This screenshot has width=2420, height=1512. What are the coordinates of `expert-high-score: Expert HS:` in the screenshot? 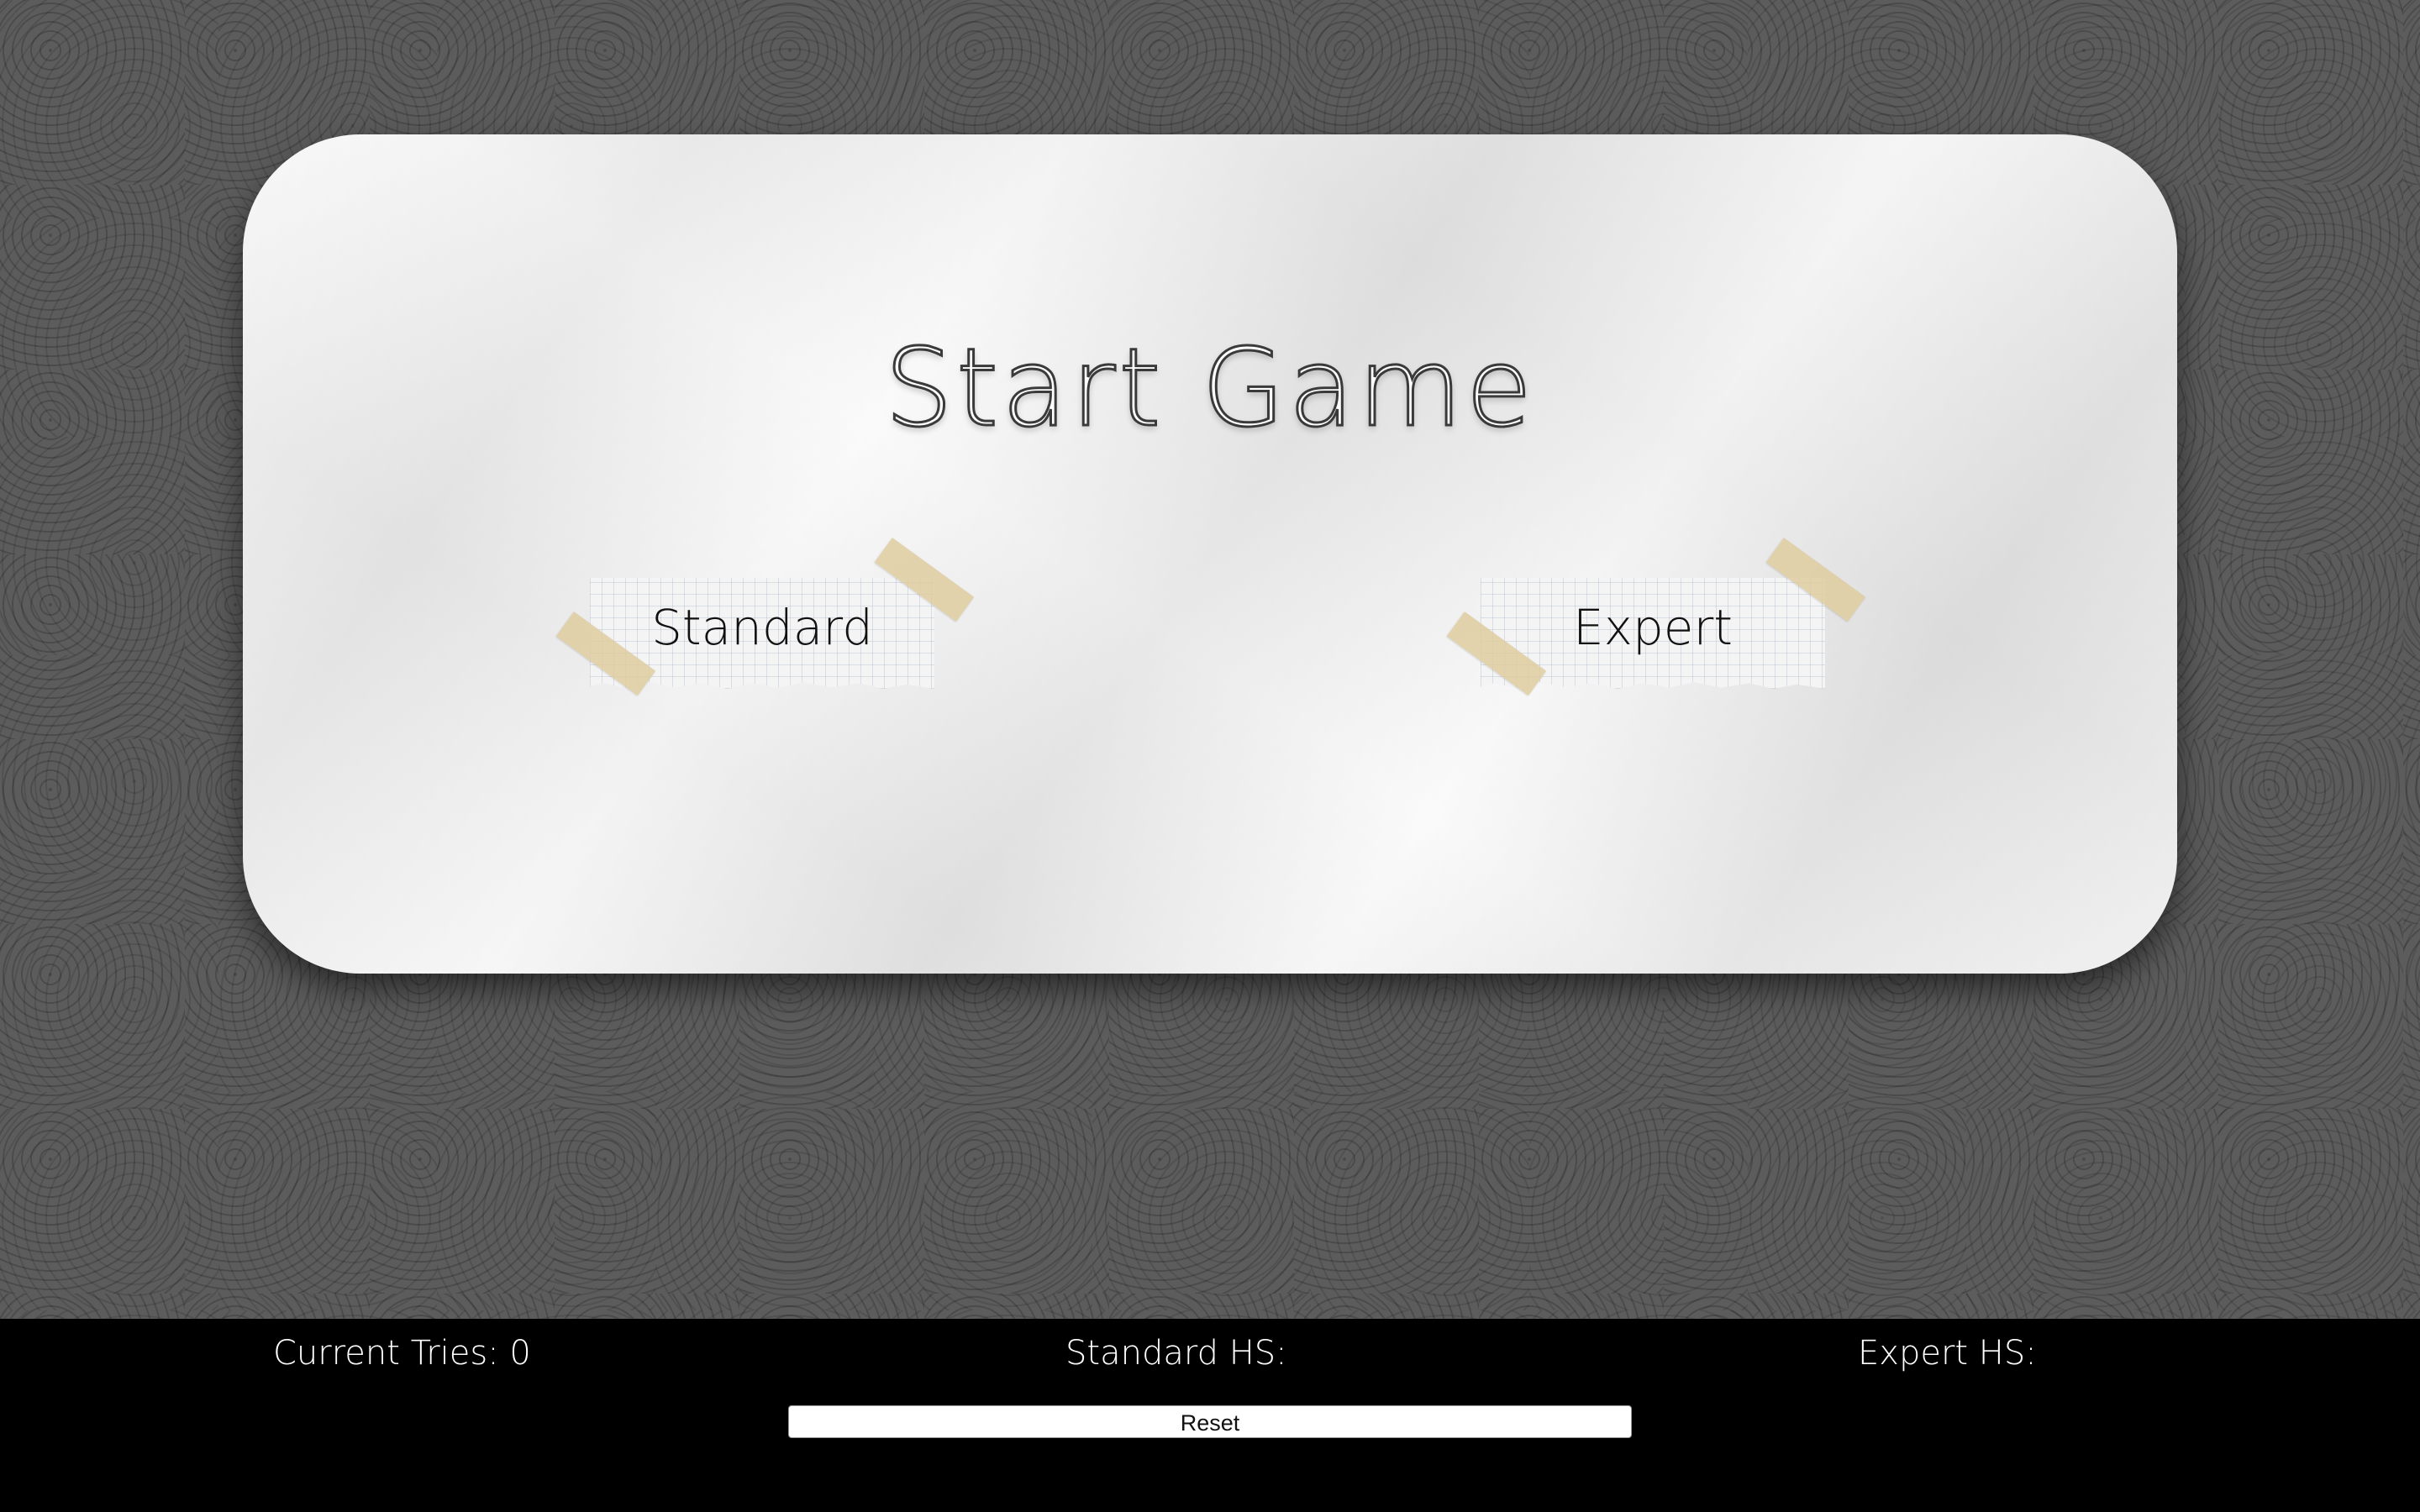 It's located at (1947, 1353).